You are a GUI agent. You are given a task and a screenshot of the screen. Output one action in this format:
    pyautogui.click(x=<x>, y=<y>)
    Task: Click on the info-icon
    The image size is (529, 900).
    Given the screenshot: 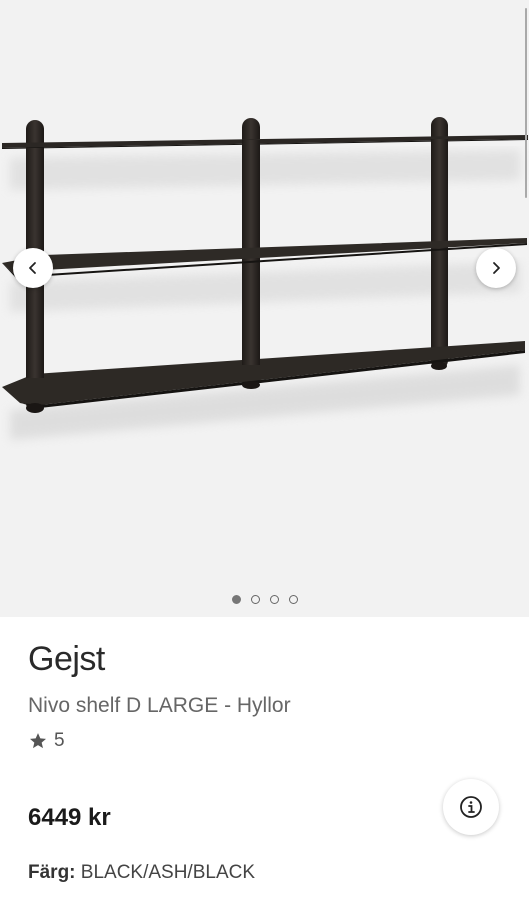 What is the action you would take?
    pyautogui.click(x=471, y=807)
    